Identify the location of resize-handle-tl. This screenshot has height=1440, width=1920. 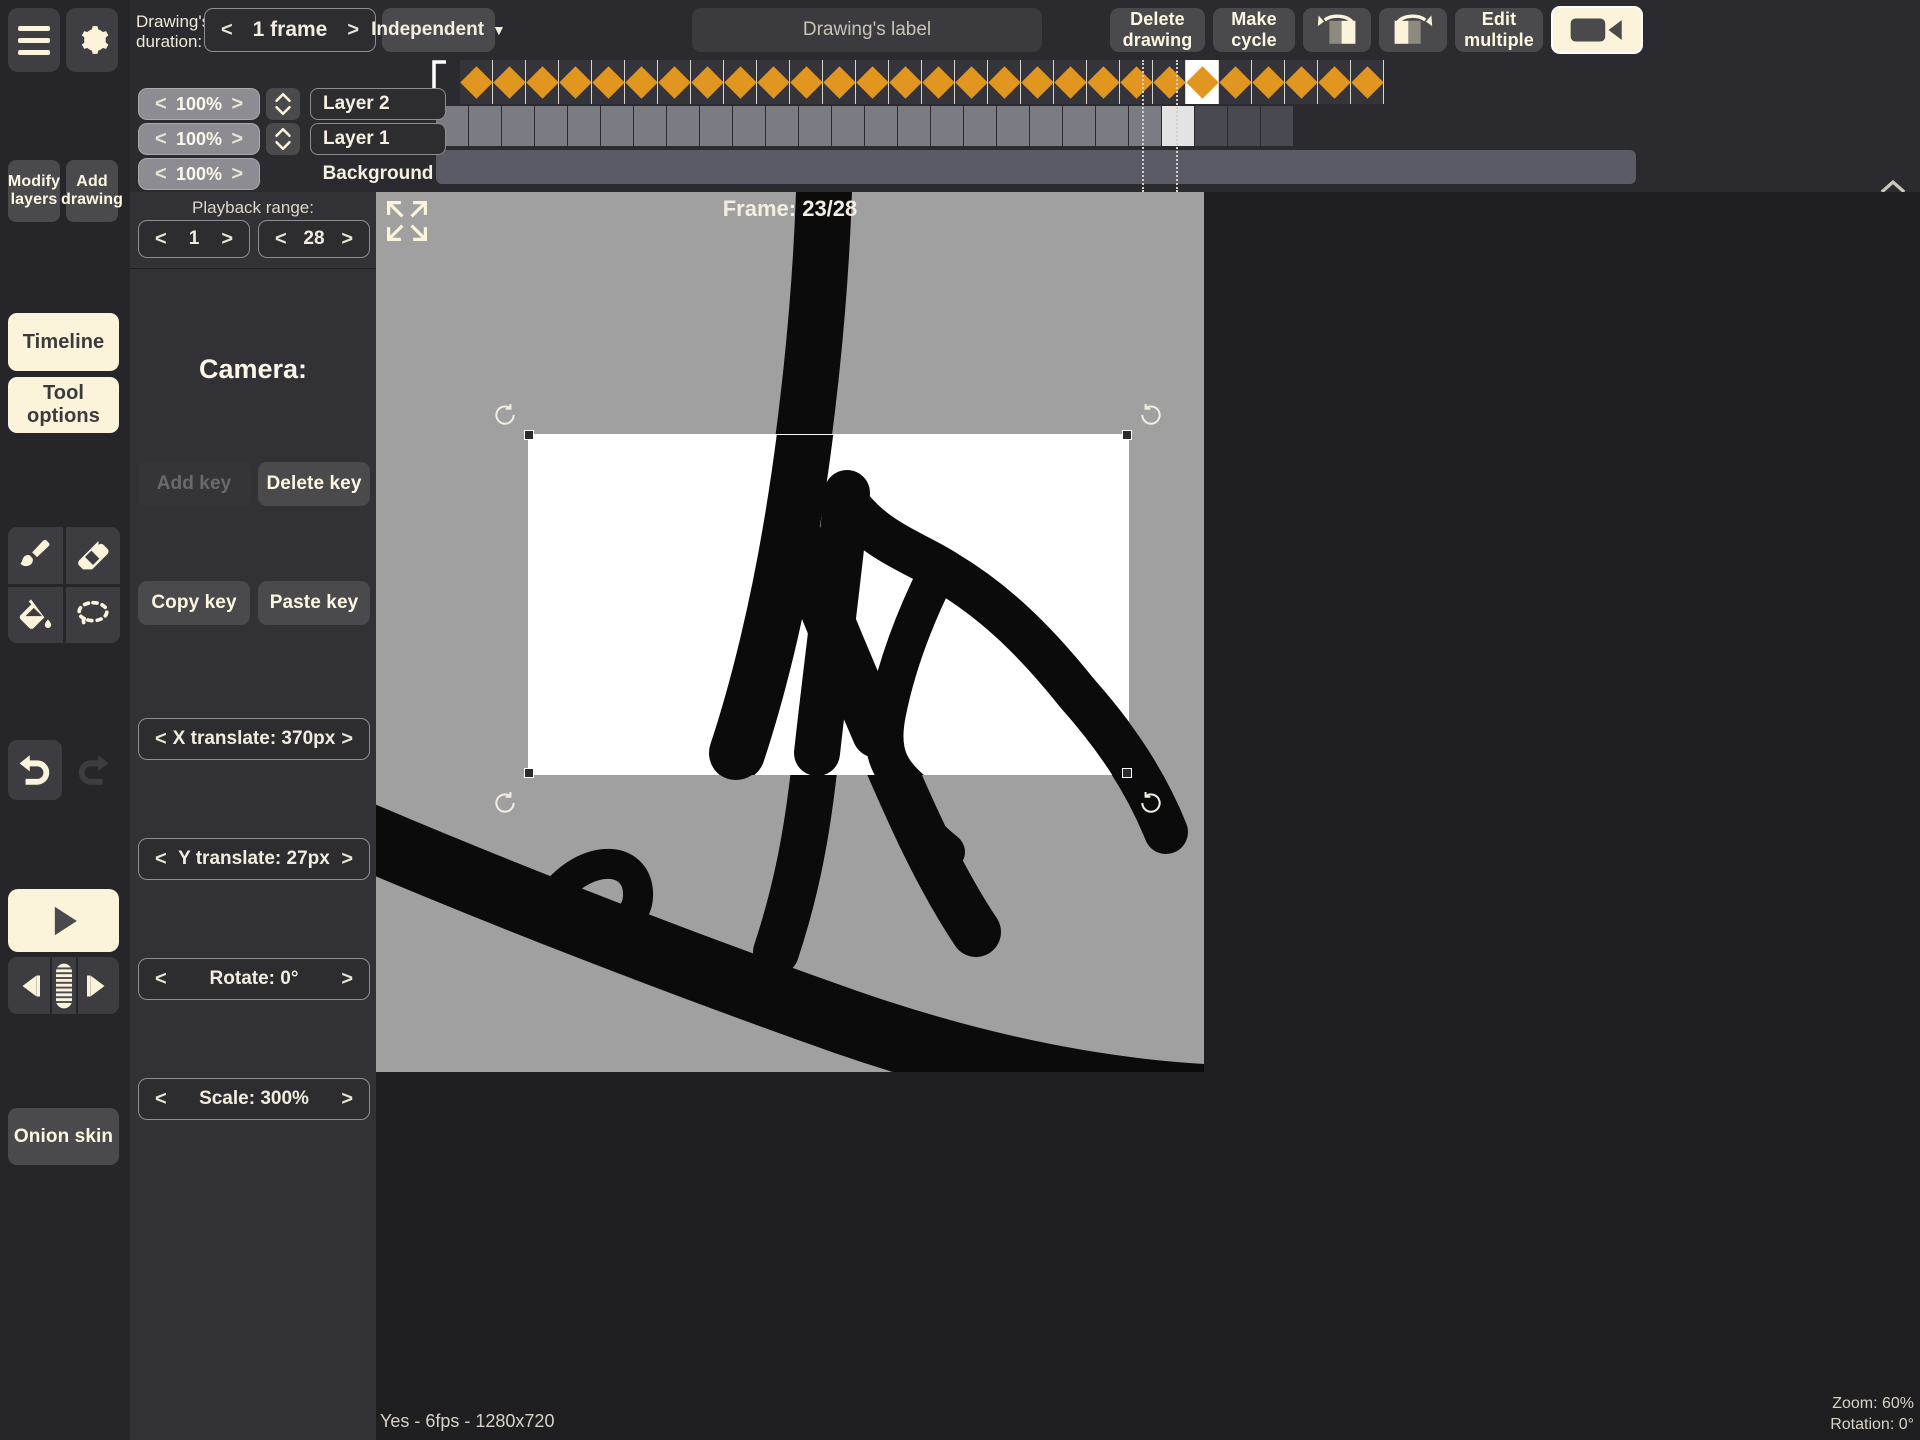
(529, 435).